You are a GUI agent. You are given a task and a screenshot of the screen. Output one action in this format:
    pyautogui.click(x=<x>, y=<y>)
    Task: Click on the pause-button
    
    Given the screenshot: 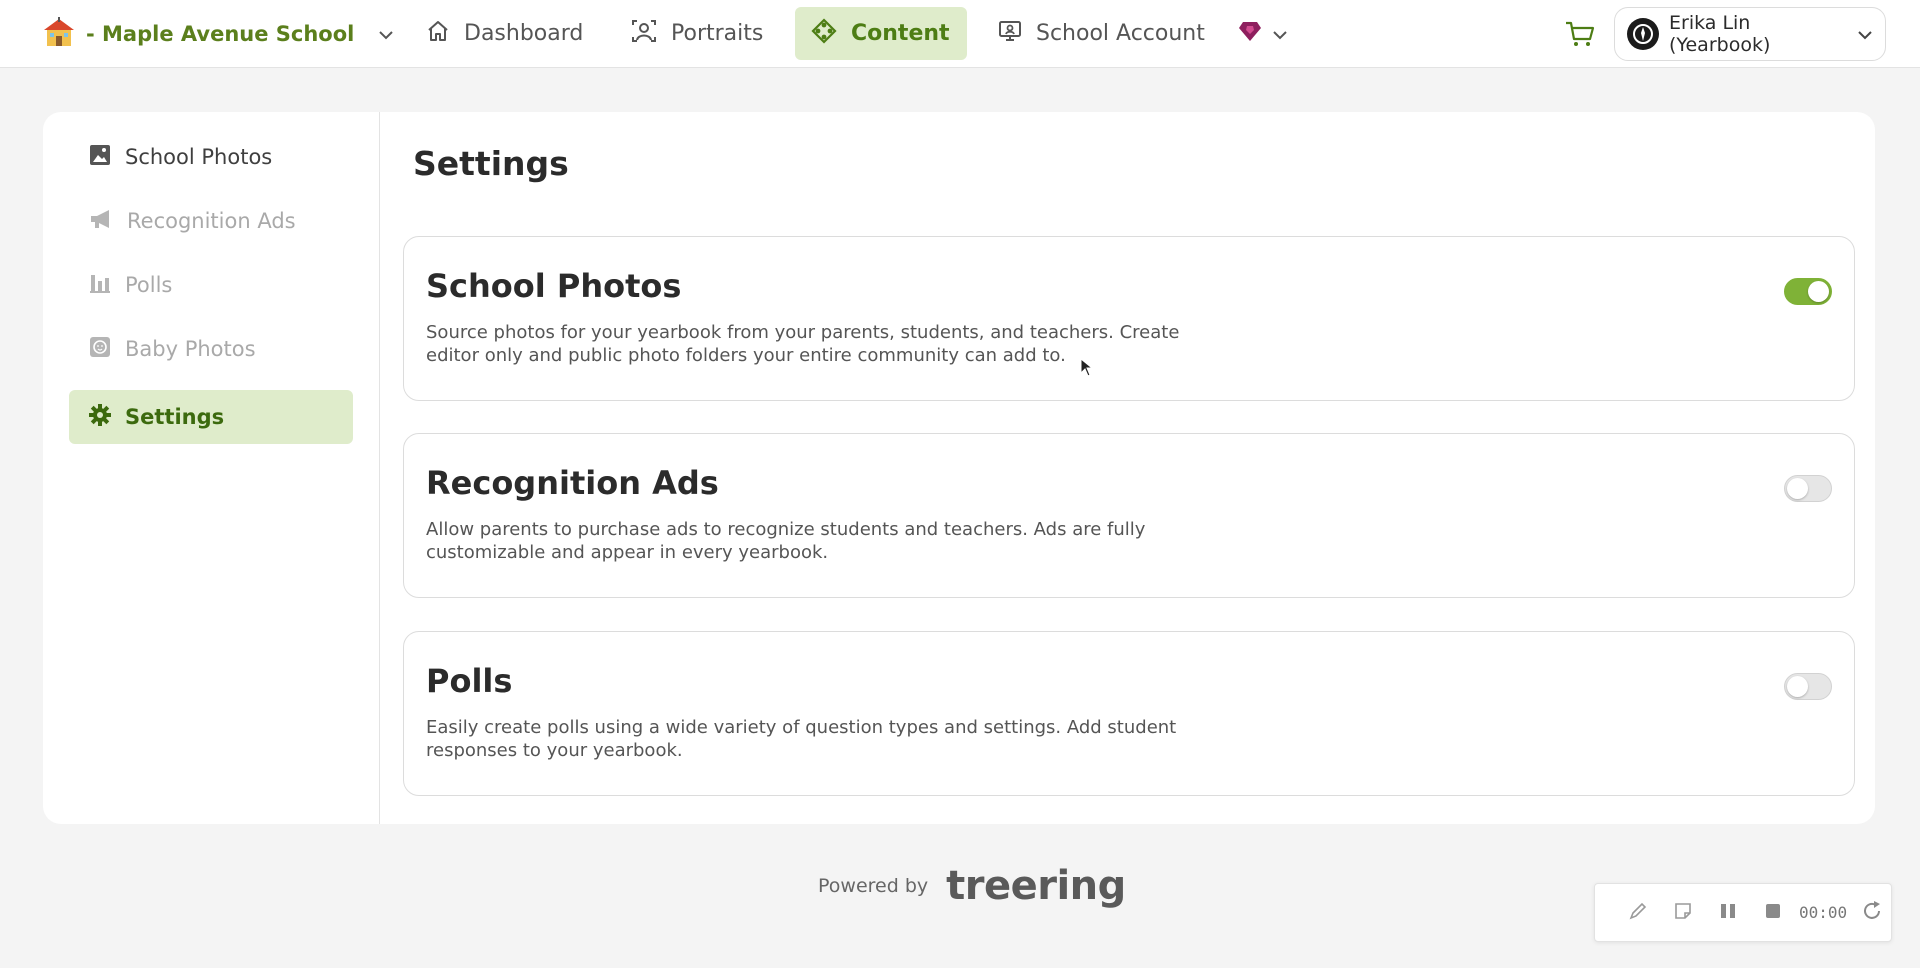 What is the action you would take?
    pyautogui.click(x=1727, y=913)
    